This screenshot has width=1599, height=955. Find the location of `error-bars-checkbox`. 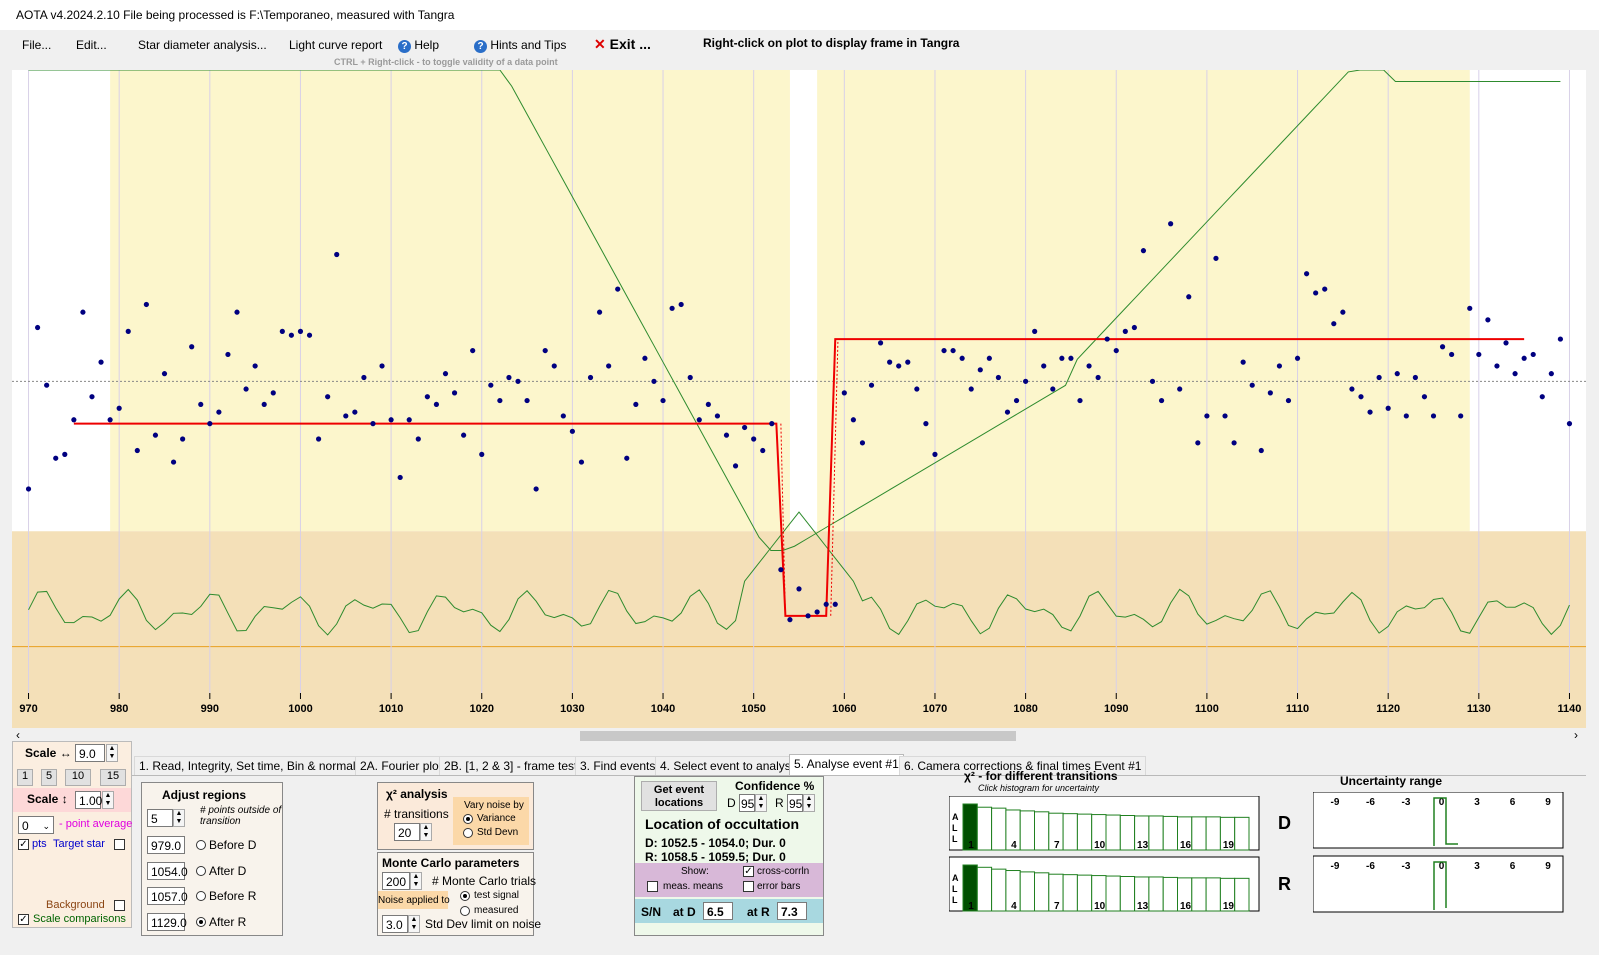

error-bars-checkbox is located at coordinates (748, 886).